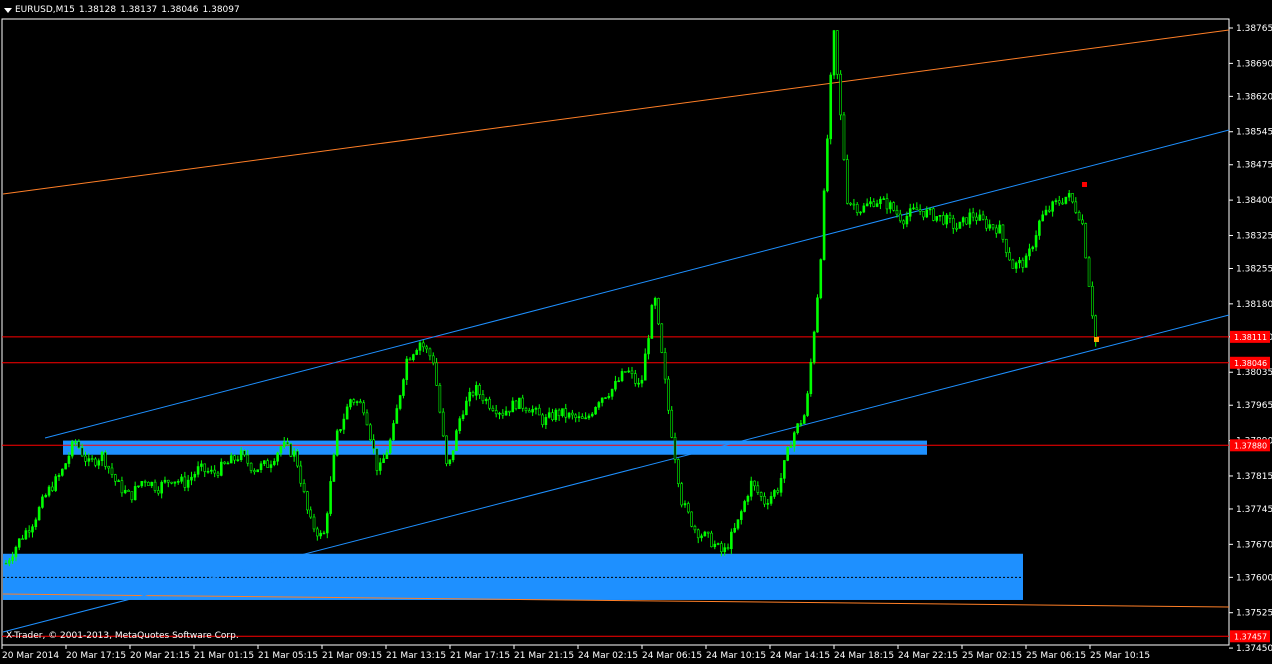 The image size is (1272, 664). I want to click on y-tick-label: 1.38180, so click(1254, 305).